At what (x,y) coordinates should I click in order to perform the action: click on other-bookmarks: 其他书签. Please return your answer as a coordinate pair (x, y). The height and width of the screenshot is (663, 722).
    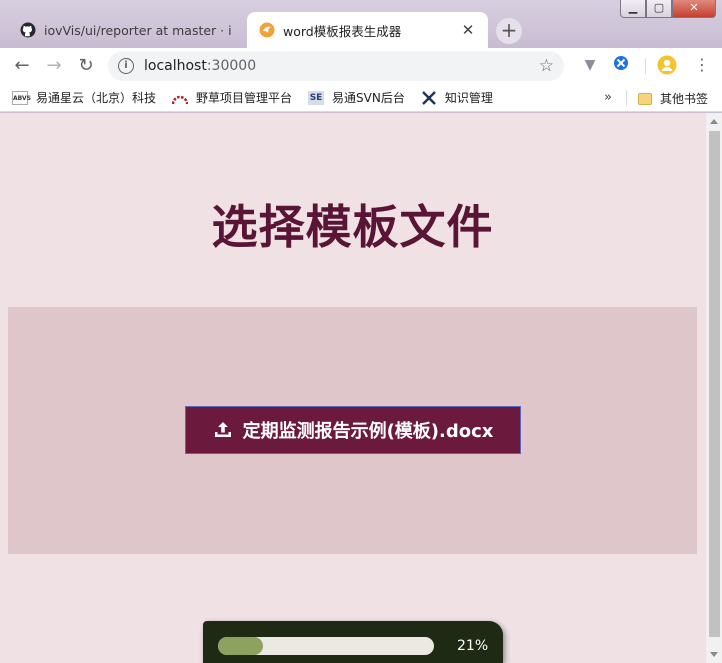
    Looking at the image, I should click on (673, 98).